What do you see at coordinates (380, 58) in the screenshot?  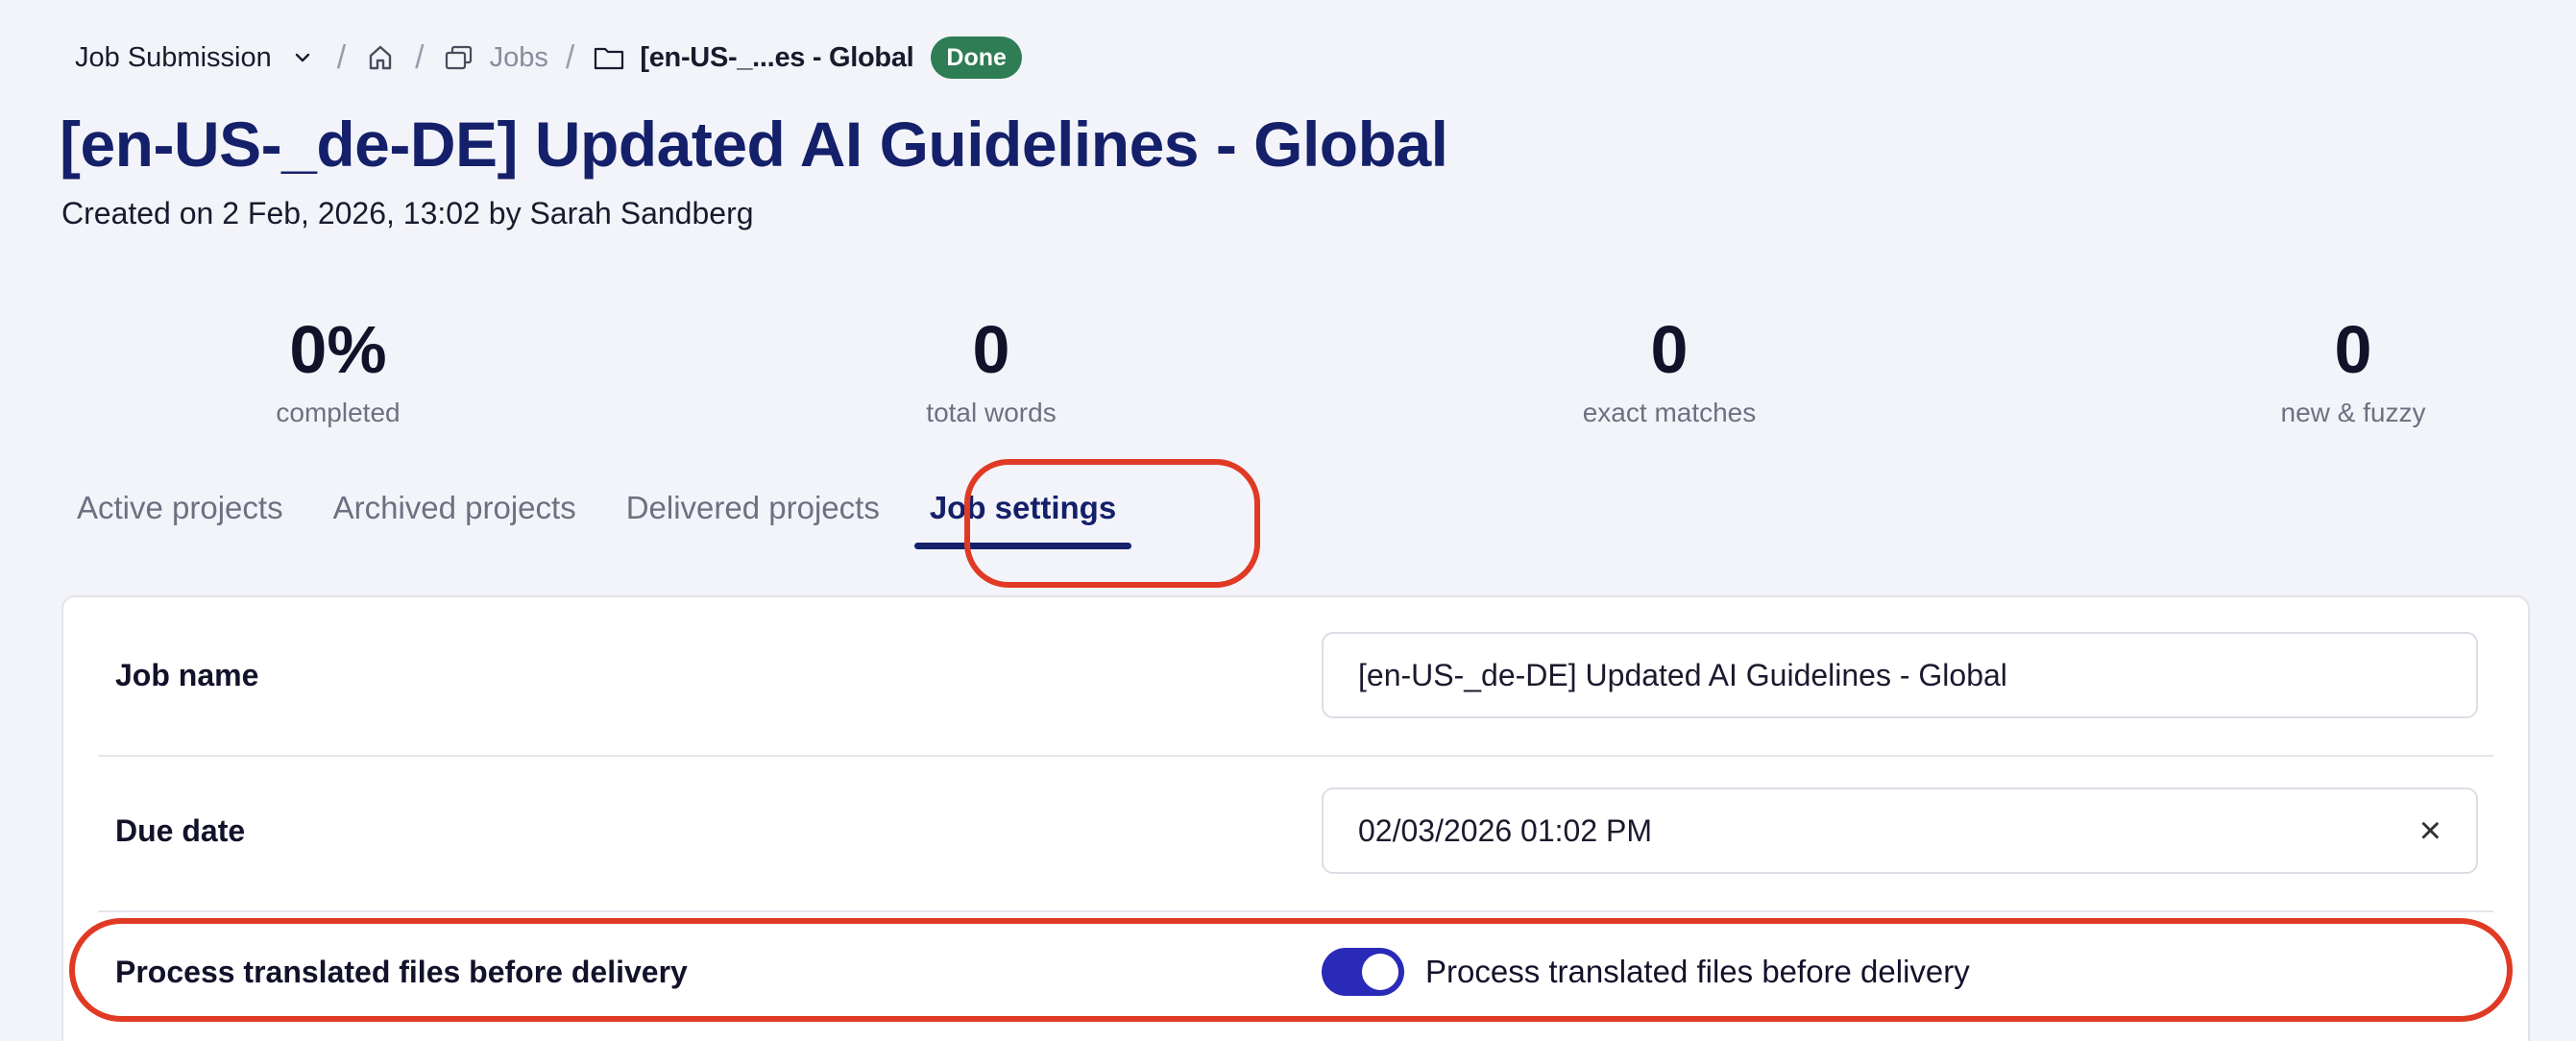 I see `home-icon` at bounding box center [380, 58].